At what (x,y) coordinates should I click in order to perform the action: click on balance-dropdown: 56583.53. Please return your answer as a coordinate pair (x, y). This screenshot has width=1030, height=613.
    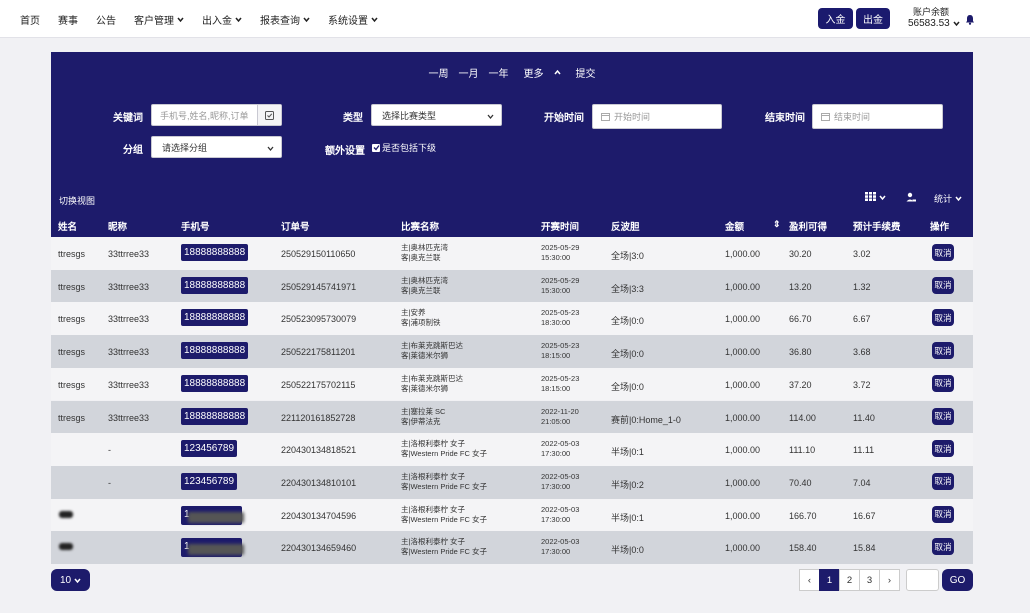
    Looking at the image, I should click on (934, 23).